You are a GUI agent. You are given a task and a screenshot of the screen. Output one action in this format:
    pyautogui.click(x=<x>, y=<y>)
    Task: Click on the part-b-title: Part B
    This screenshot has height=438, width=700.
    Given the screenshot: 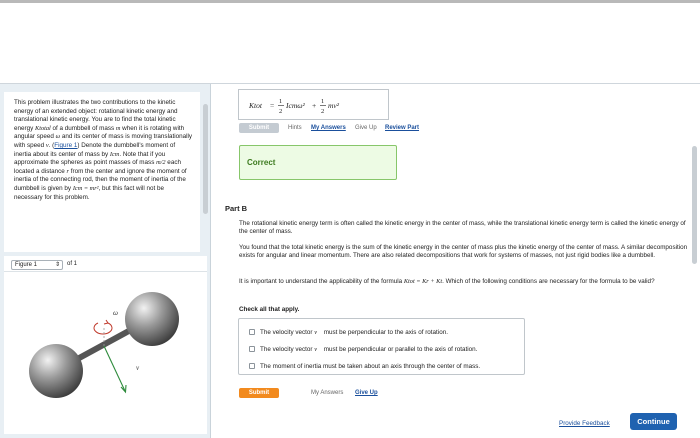 What is the action you would take?
    pyautogui.click(x=236, y=208)
    